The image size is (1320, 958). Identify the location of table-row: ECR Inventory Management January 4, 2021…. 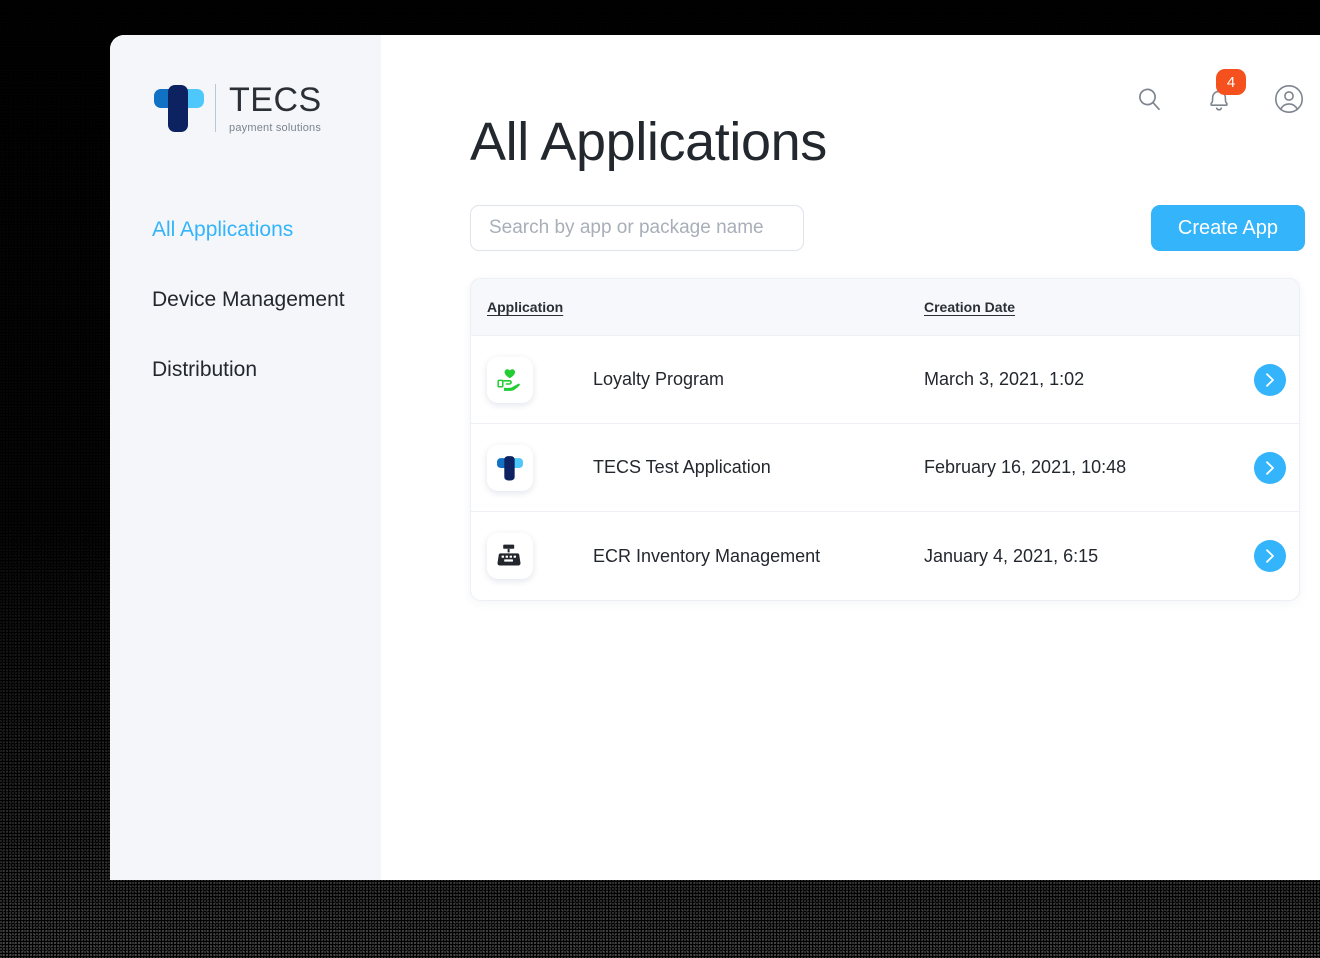
(885, 556).